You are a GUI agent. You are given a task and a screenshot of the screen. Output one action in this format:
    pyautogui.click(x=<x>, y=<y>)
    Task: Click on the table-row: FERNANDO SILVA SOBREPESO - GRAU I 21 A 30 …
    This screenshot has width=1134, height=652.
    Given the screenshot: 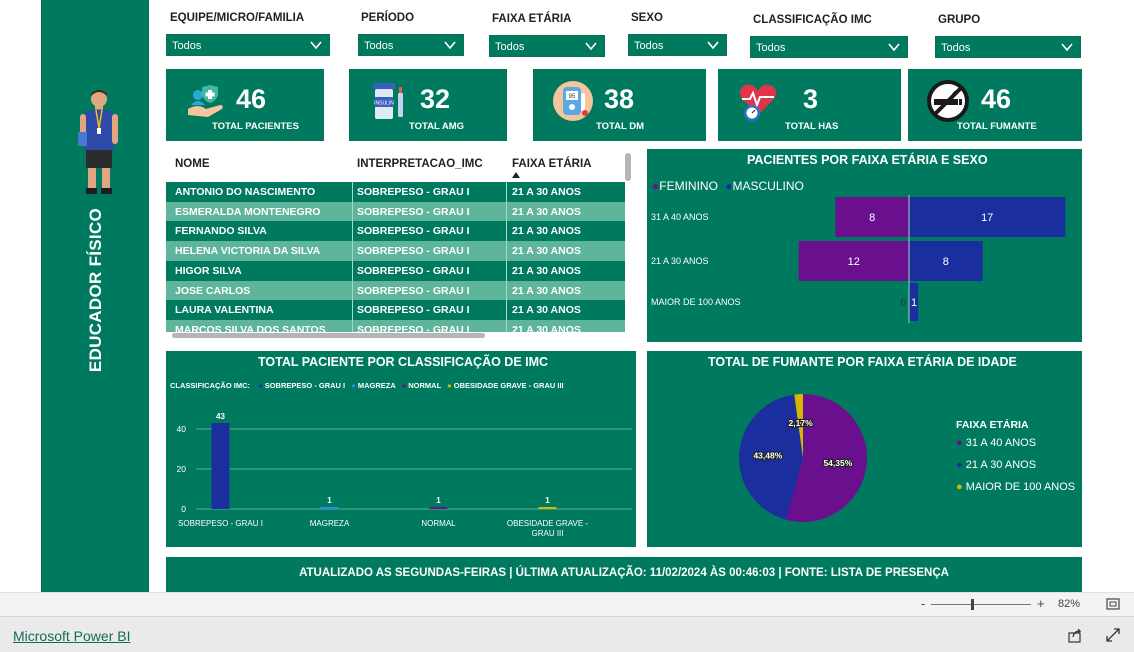 What is the action you would take?
    pyautogui.click(x=395, y=231)
    